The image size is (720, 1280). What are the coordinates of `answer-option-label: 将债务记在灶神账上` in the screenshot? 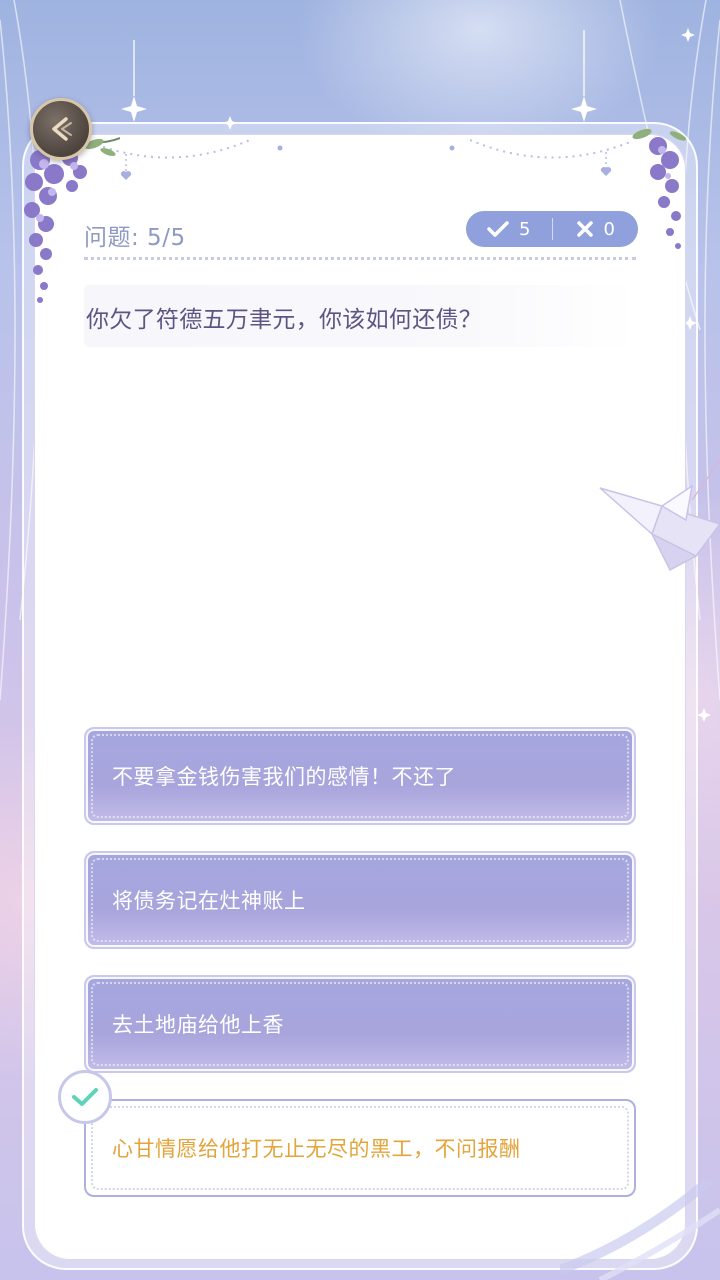 It's located at (209, 901).